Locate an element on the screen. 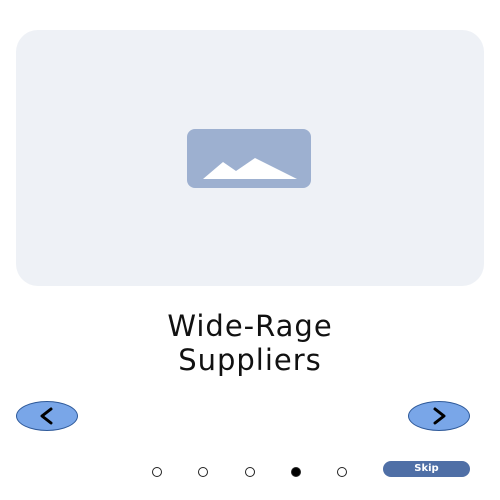 The width and height of the screenshot is (500, 500). pagination-dot-4-active is located at coordinates (296, 472).